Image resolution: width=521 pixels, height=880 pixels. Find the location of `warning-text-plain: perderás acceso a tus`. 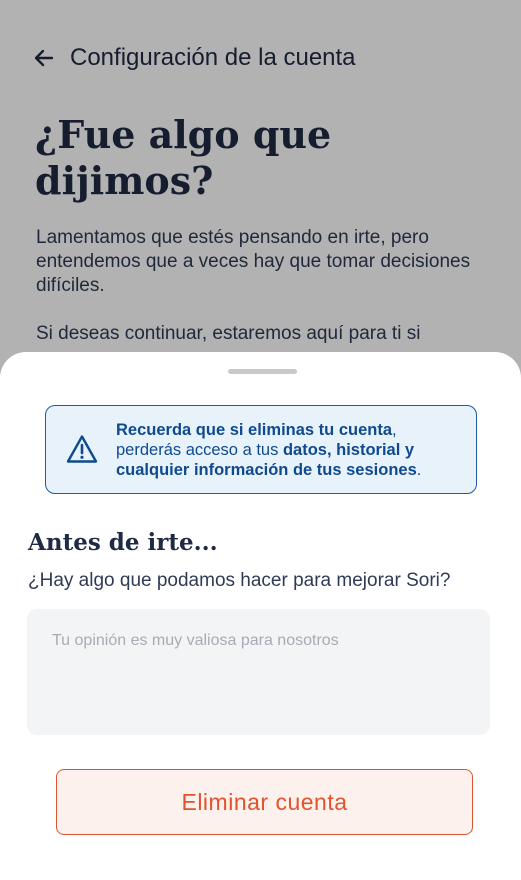

warning-text-plain: perderás acceso a tus is located at coordinates (199, 450).